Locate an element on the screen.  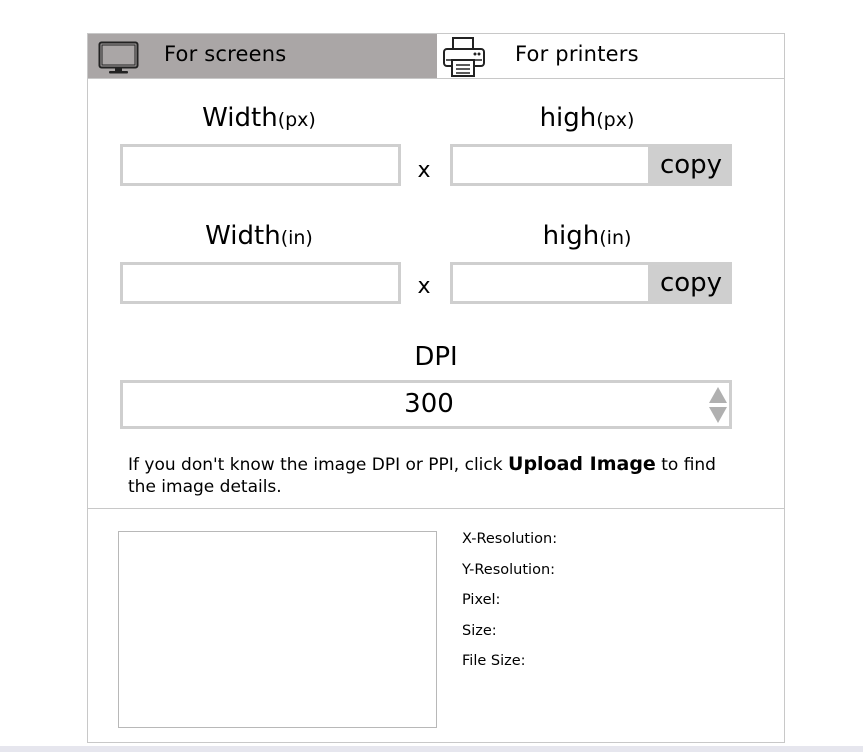
triangle-down-icon is located at coordinates (718, 417).